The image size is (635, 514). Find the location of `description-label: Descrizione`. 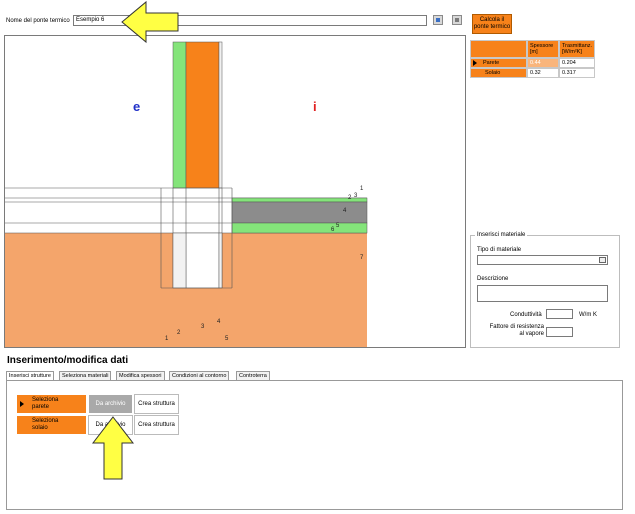

description-label: Descrizione is located at coordinates (493, 279).